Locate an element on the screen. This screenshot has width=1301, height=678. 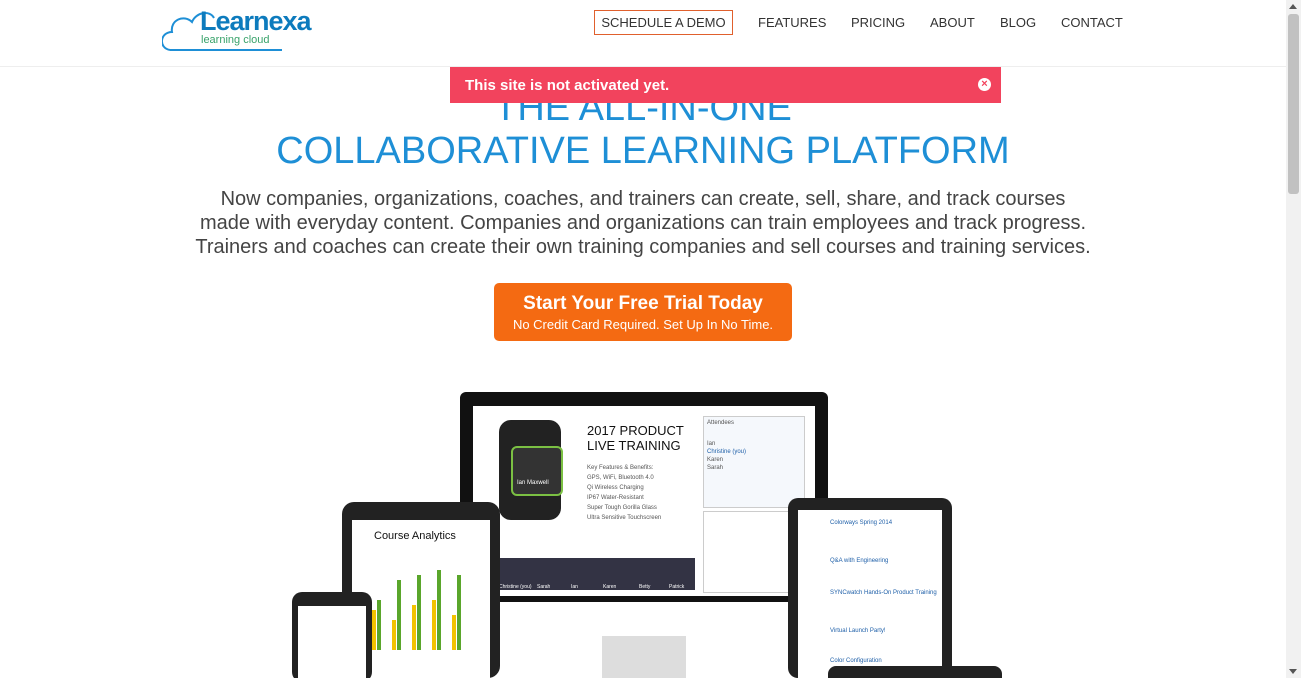
participant-2: Sarah is located at coordinates (544, 587).